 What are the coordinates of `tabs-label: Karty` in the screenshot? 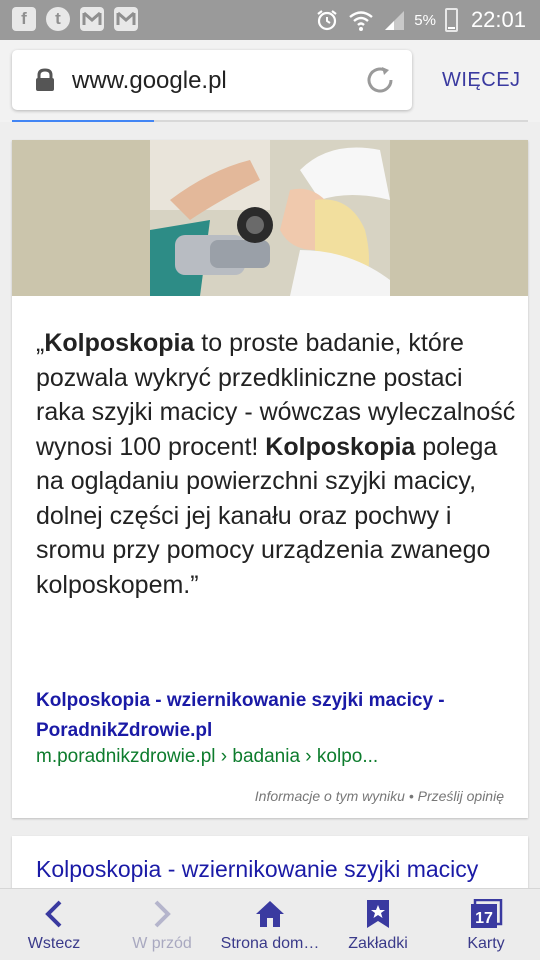 It's located at (486, 943).